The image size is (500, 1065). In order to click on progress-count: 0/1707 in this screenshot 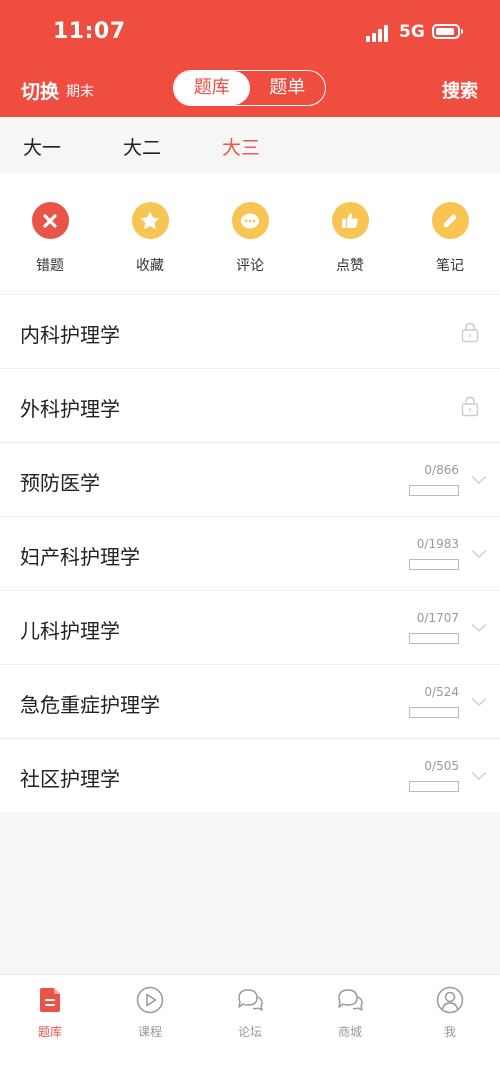, I will do `click(437, 618)`.